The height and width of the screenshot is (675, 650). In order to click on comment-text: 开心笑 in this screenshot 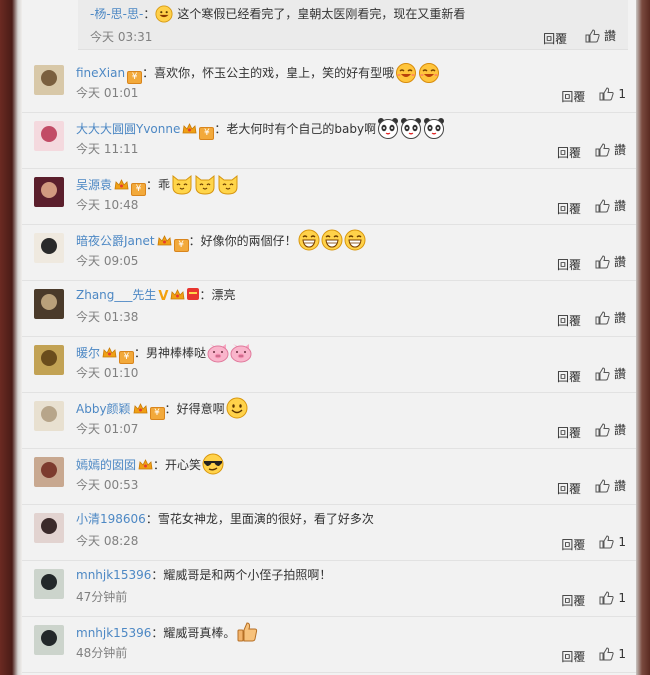, I will do `click(183, 465)`.